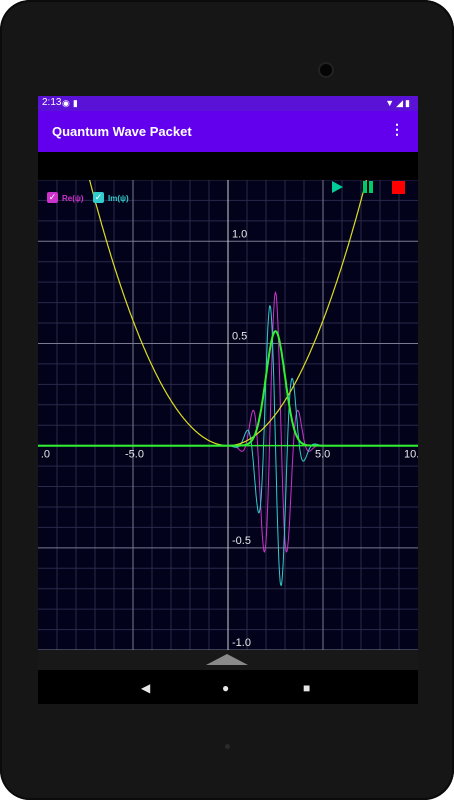 The width and height of the screenshot is (454, 800). Describe the element at coordinates (368, 187) in the screenshot. I see `pause-icon` at that location.